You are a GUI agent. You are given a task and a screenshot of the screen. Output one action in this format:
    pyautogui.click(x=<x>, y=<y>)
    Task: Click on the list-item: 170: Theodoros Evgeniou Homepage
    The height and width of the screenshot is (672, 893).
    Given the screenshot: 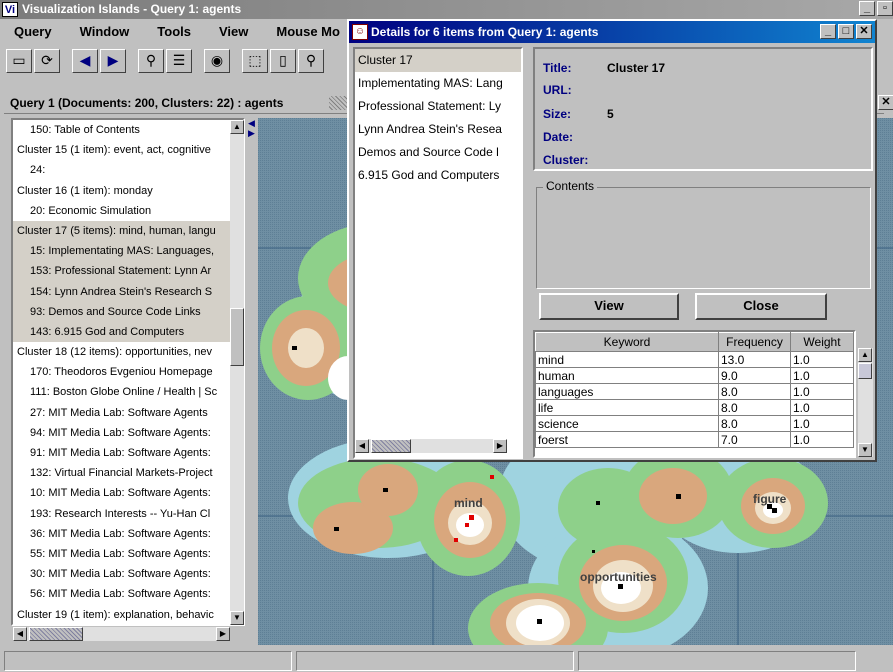 What is the action you would take?
    pyautogui.click(x=128, y=372)
    